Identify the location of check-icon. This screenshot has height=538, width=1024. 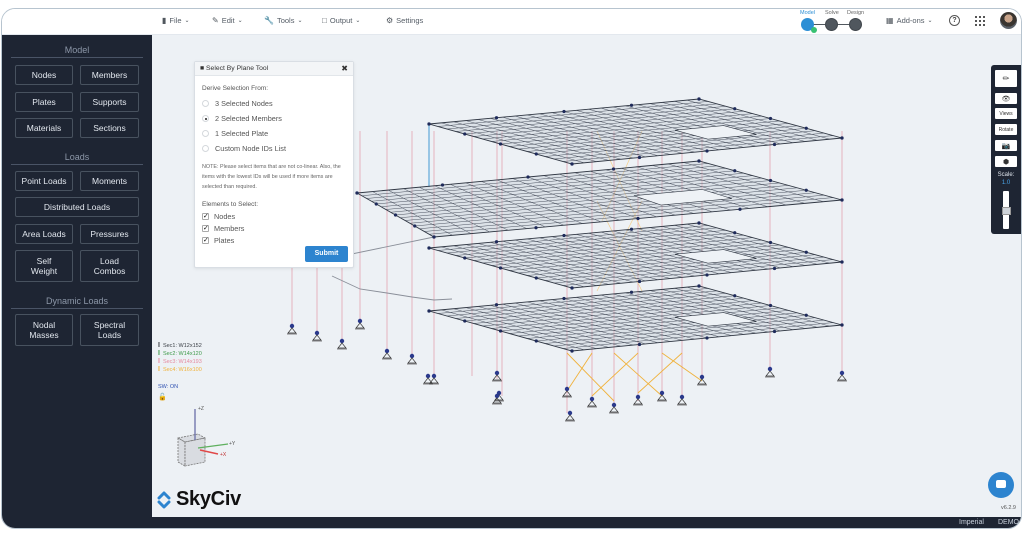
(814, 30).